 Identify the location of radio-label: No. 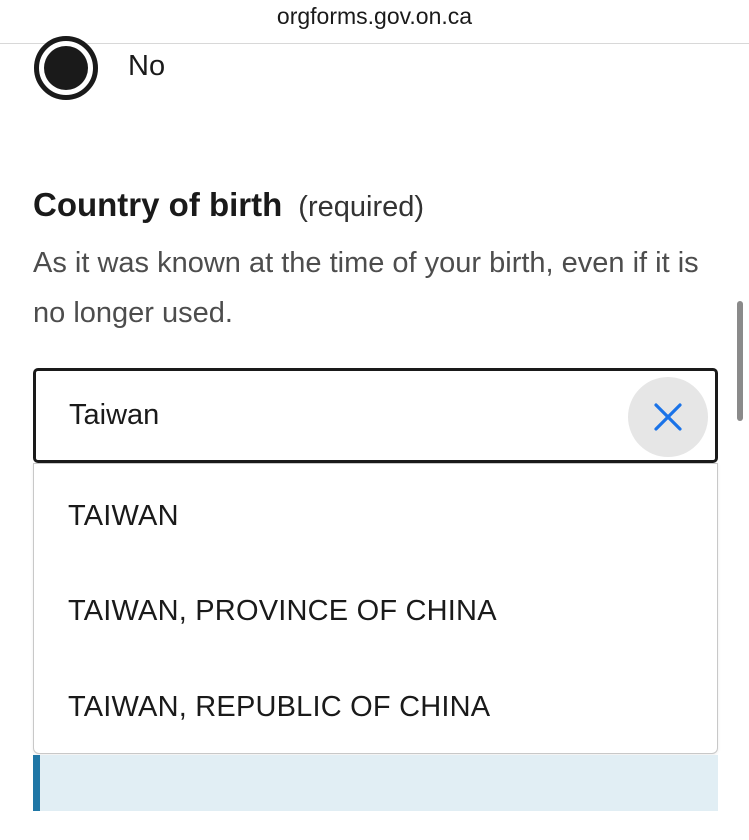
(146, 66).